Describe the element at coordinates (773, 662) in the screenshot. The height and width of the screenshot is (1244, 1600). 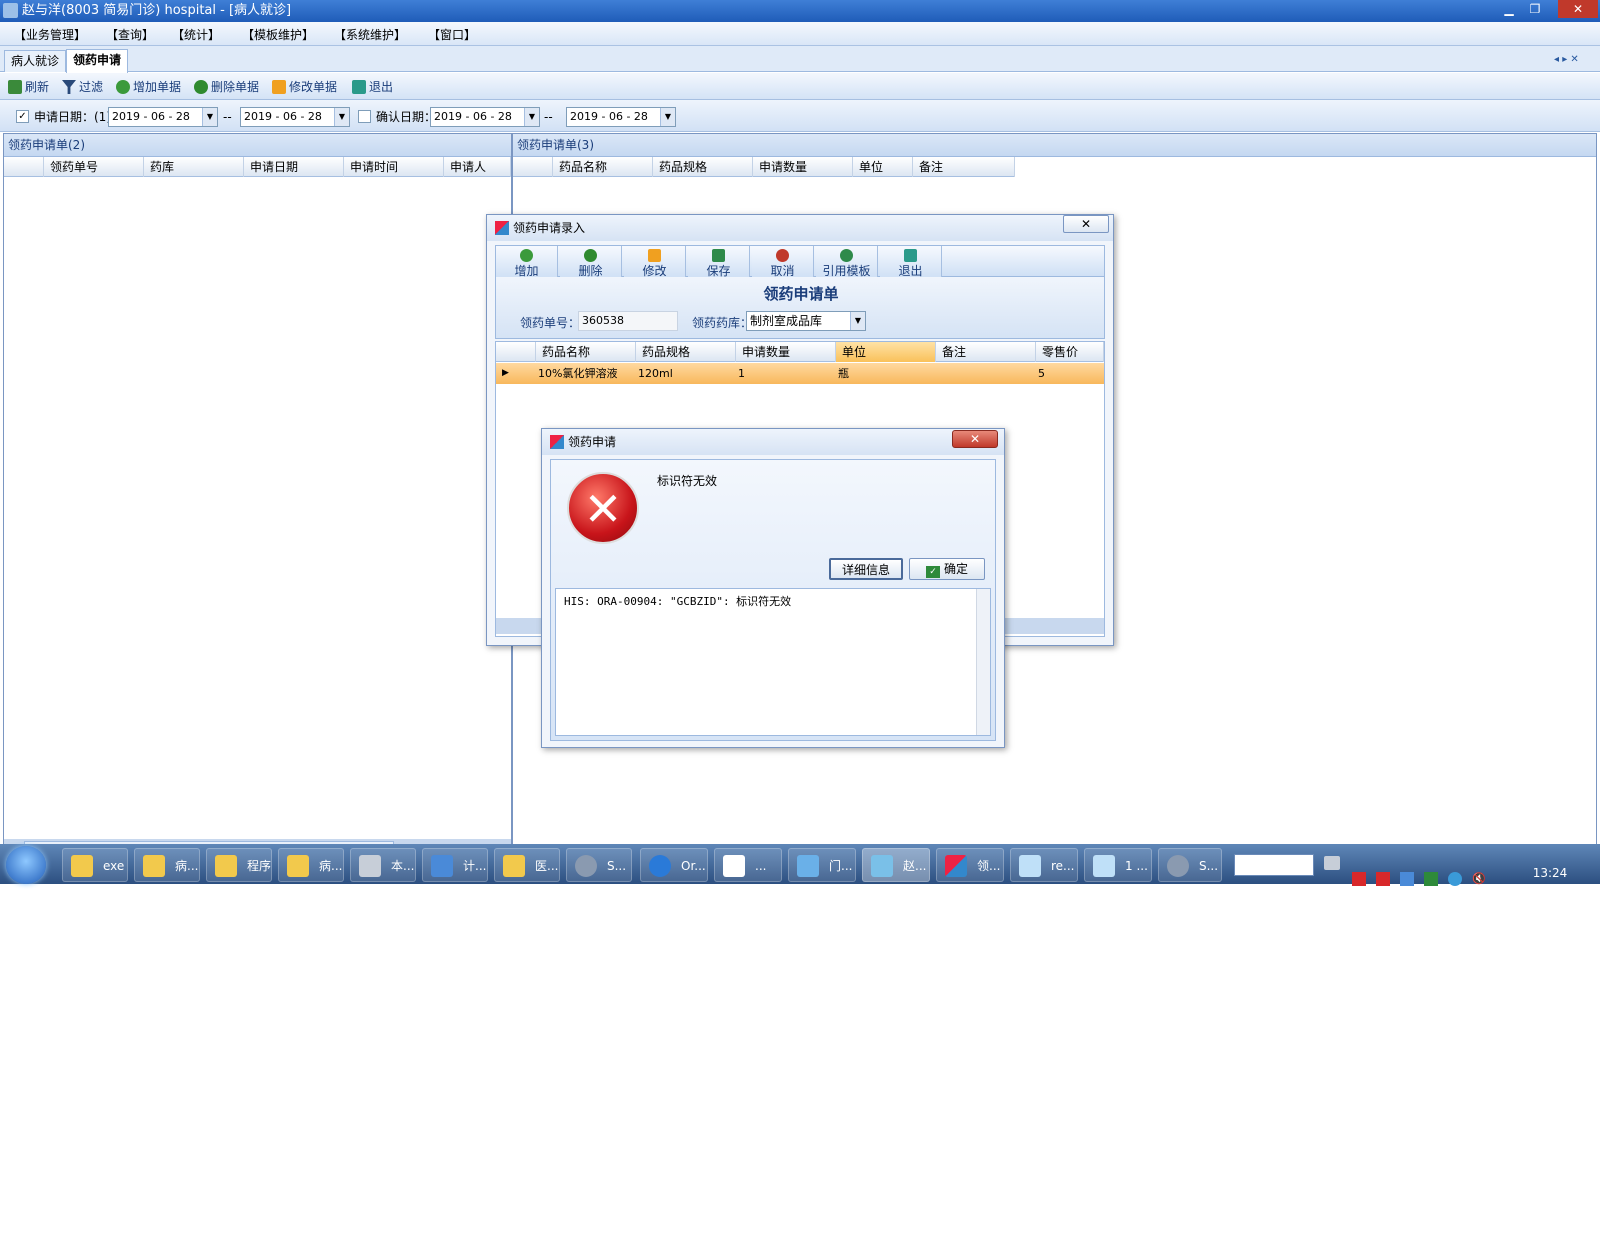
I see `error-detail-textarea: HIS: ORA-00904: "GCBZID": 标识符无效` at that location.